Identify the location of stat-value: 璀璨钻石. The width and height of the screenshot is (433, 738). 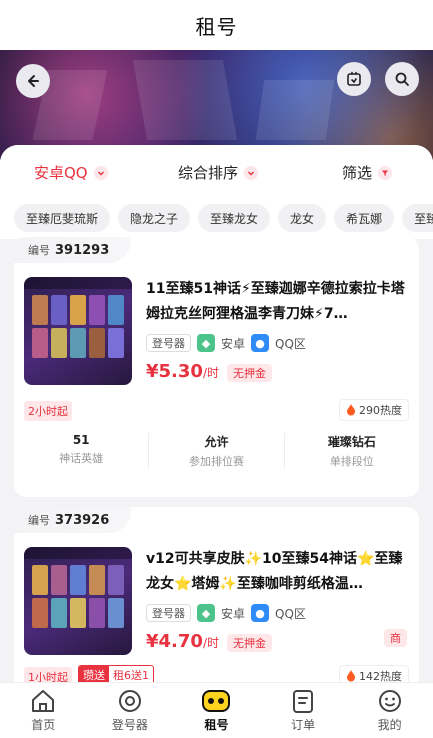
(351, 442).